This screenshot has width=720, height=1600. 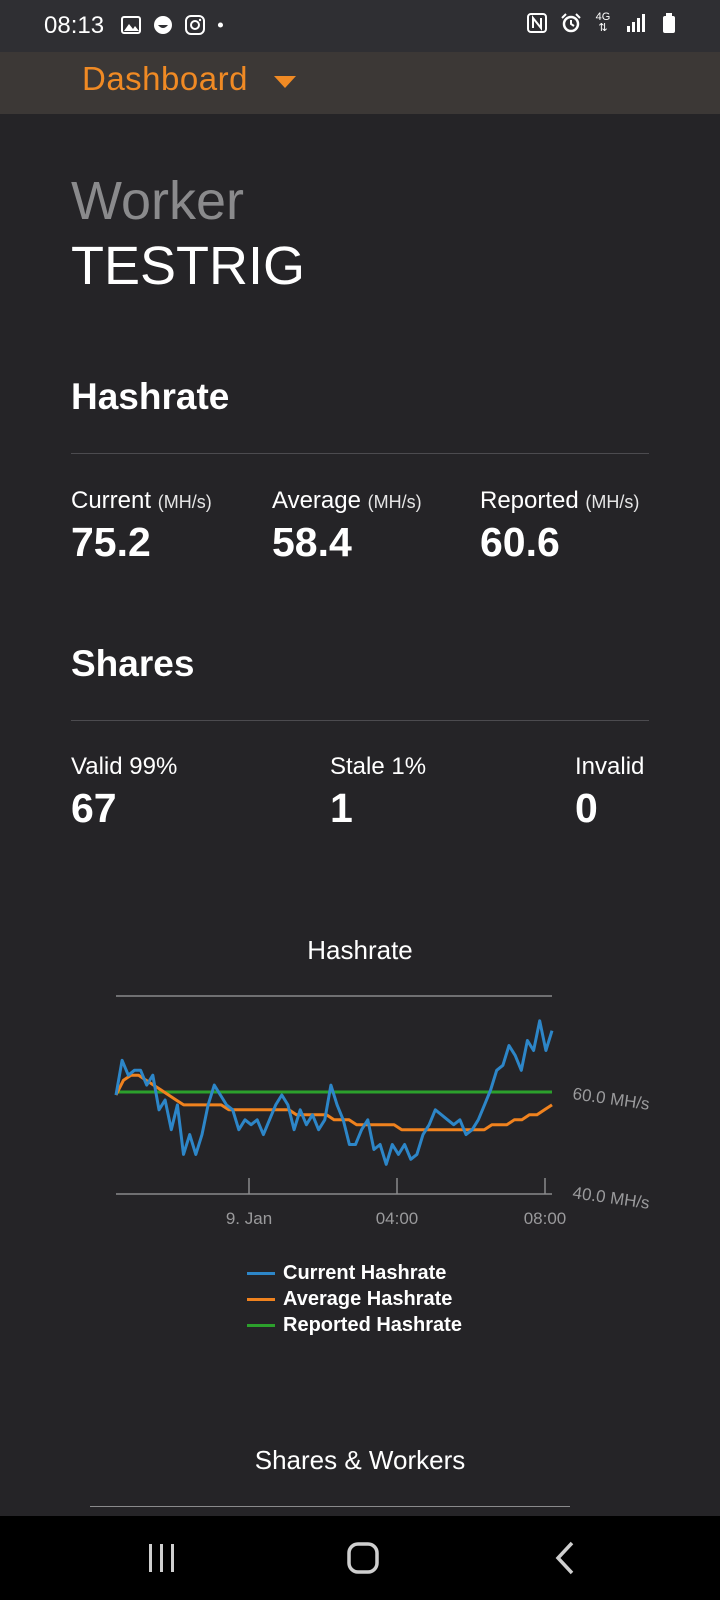 What do you see at coordinates (560, 500) in the screenshot?
I see `reported-hashrate-label: Reported (MH/s)` at bounding box center [560, 500].